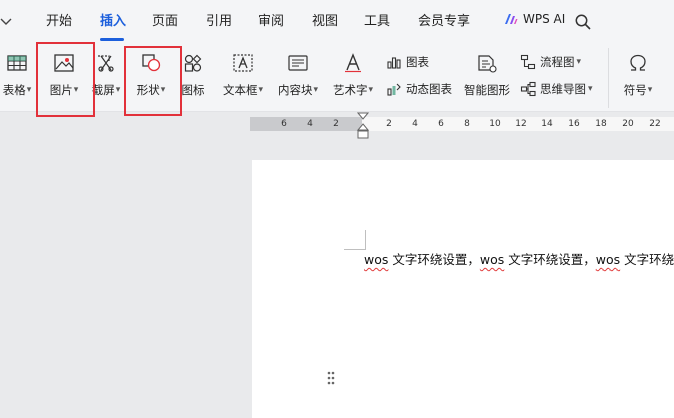 This screenshot has width=674, height=418. Describe the element at coordinates (295, 90) in the screenshot. I see `content-block-label: 内容块` at that location.